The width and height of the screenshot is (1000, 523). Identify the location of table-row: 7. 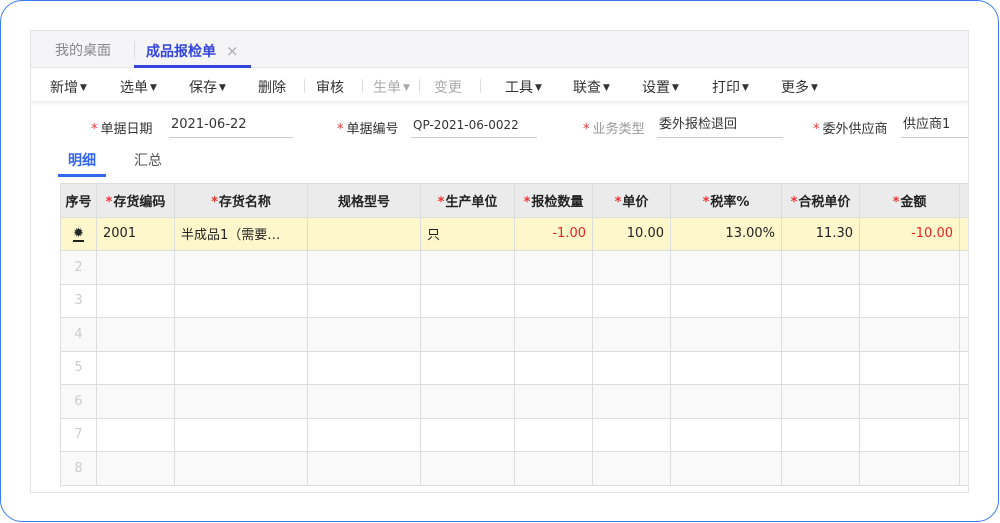
(514, 434).